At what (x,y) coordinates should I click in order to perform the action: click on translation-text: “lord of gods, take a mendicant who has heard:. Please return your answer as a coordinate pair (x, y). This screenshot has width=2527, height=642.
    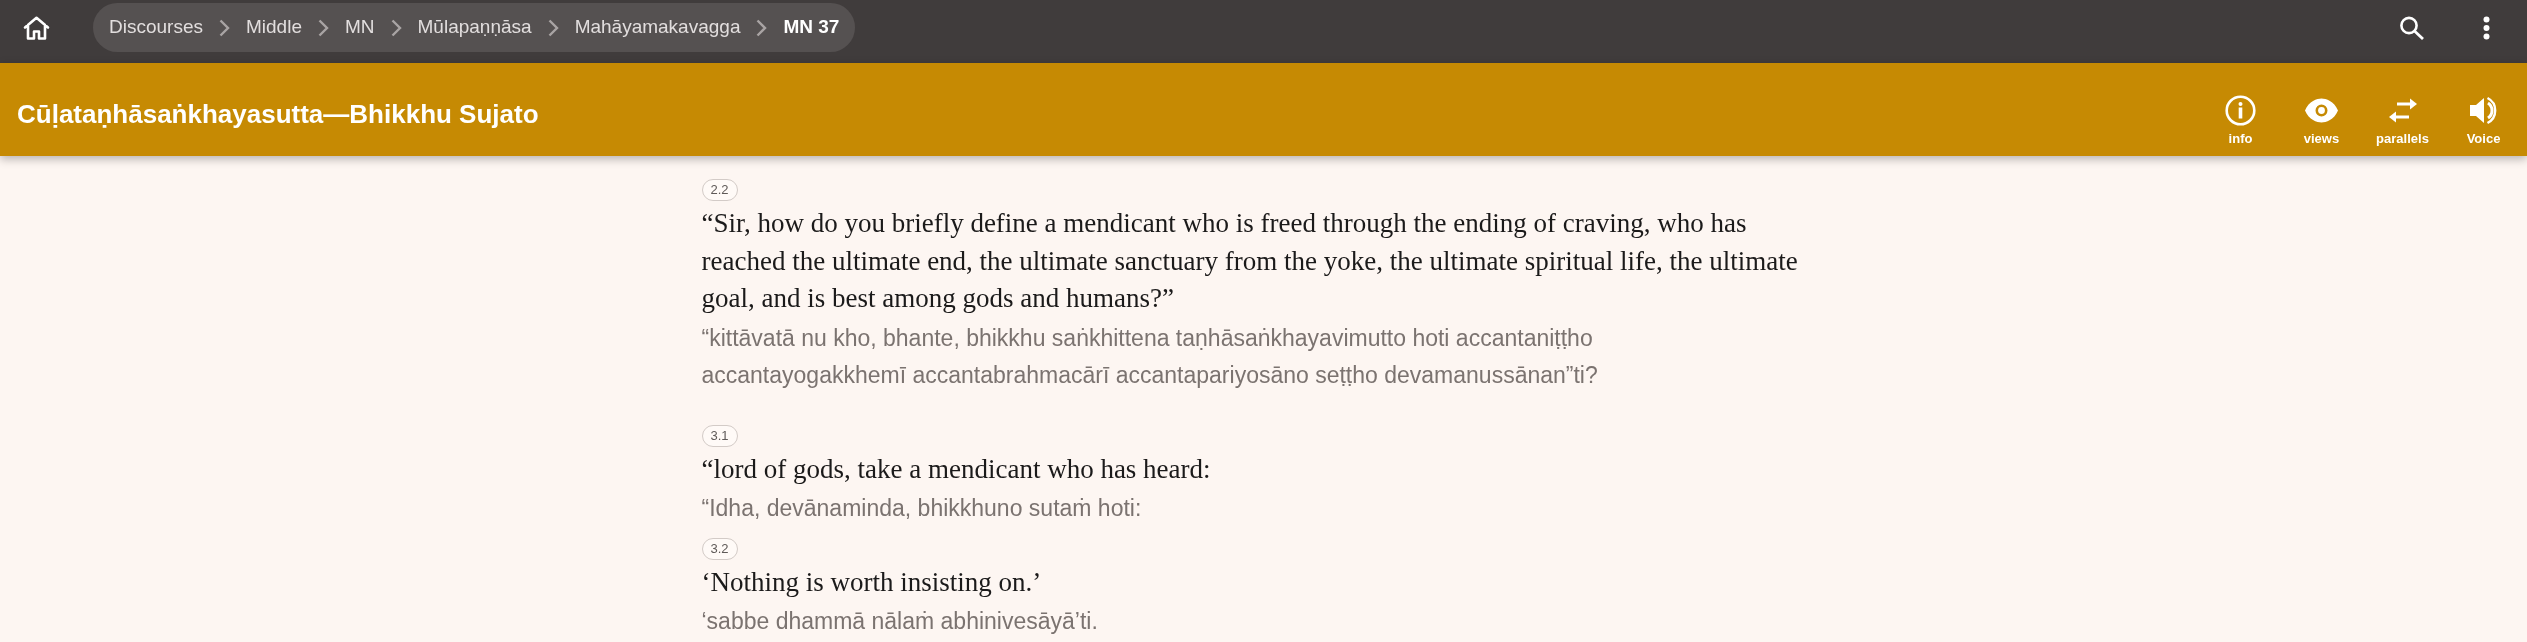
    Looking at the image, I should click on (956, 469).